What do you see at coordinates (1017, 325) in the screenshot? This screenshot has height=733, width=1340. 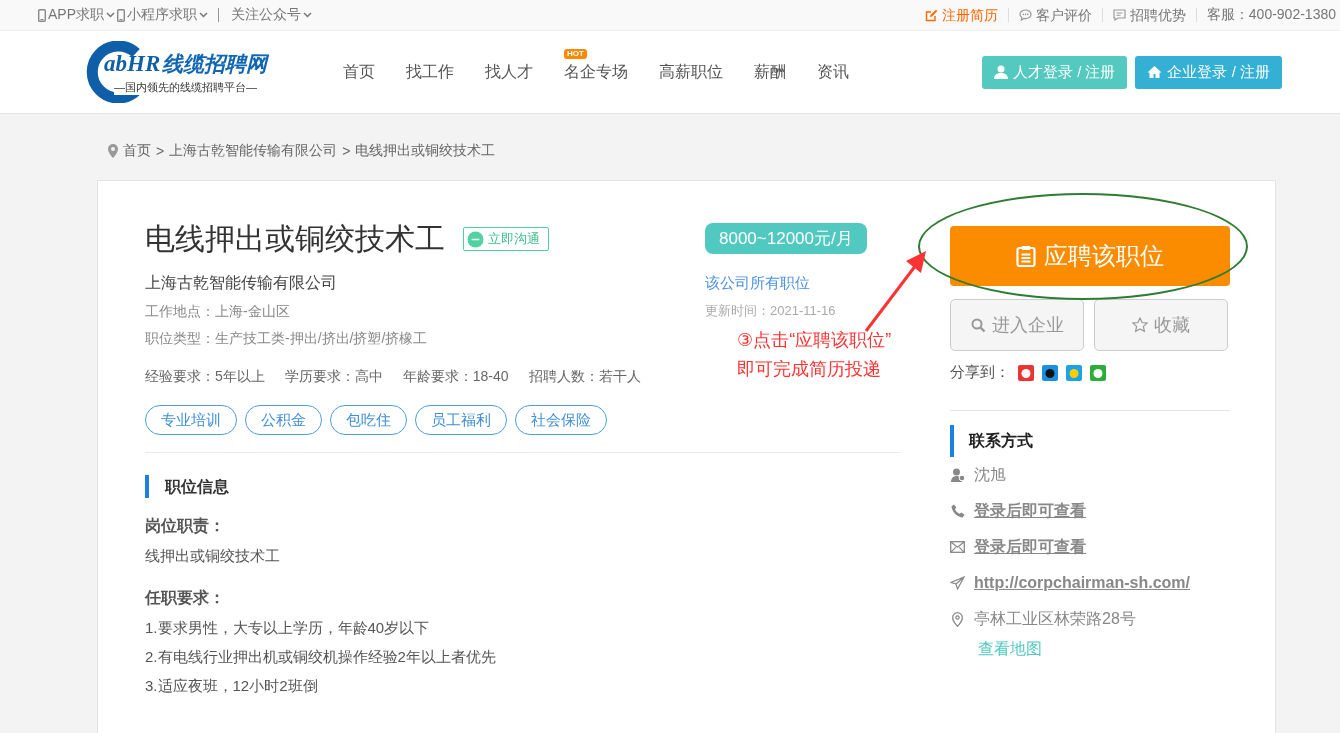 I see `company-button: 进入企业` at bounding box center [1017, 325].